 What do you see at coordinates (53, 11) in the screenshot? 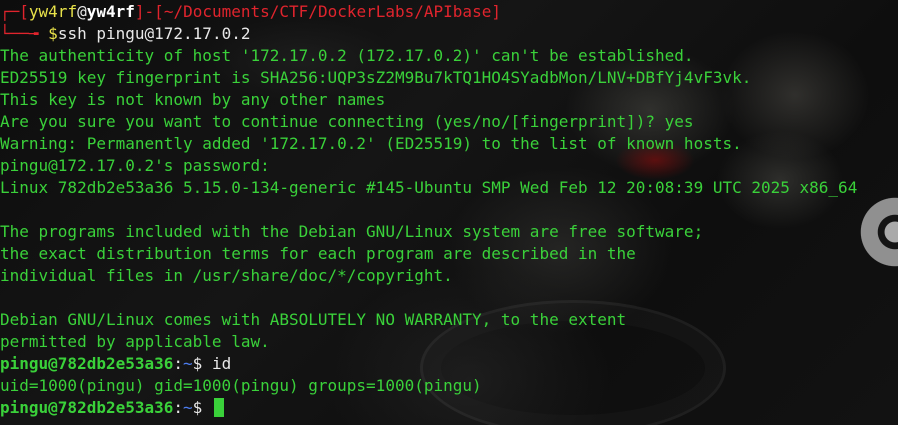
I see `prompt-user: yw4rf` at bounding box center [53, 11].